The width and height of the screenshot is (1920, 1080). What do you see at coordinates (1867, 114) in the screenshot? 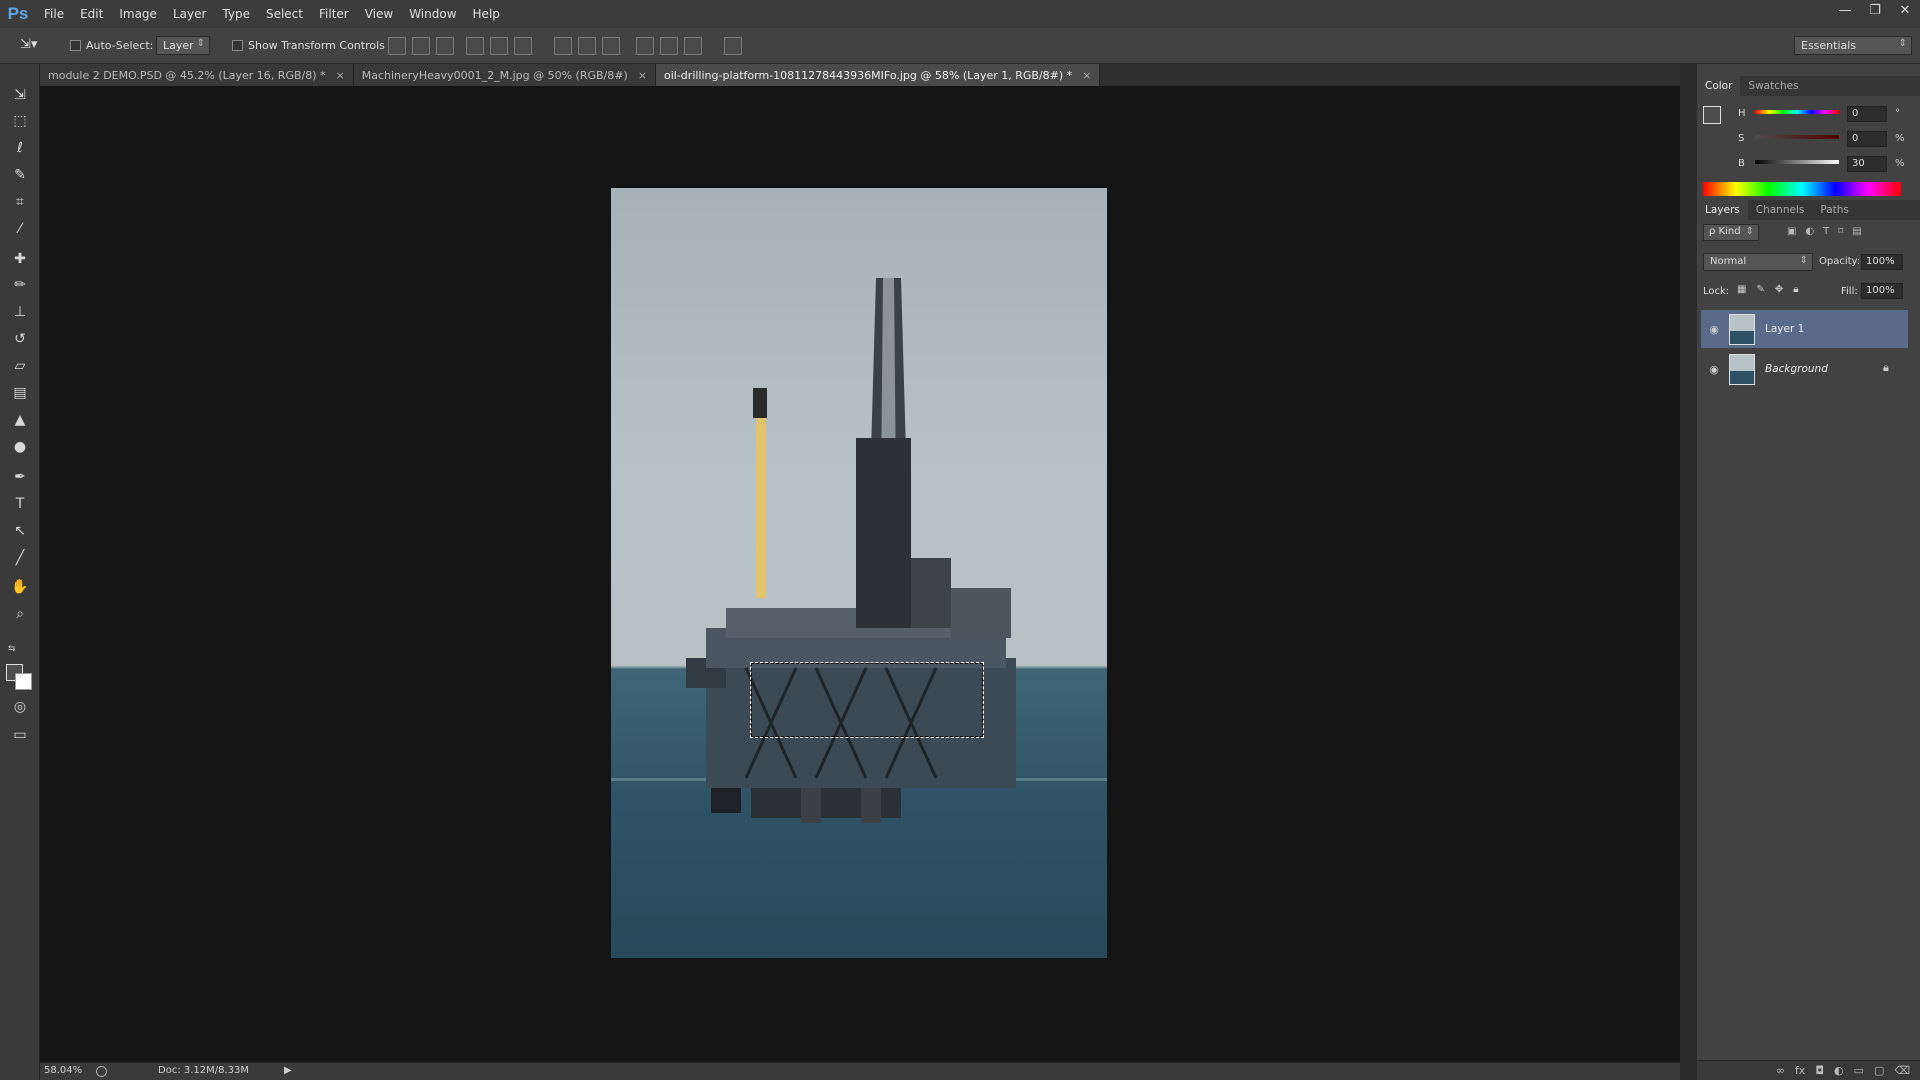
I see `h-value-field: 0` at bounding box center [1867, 114].